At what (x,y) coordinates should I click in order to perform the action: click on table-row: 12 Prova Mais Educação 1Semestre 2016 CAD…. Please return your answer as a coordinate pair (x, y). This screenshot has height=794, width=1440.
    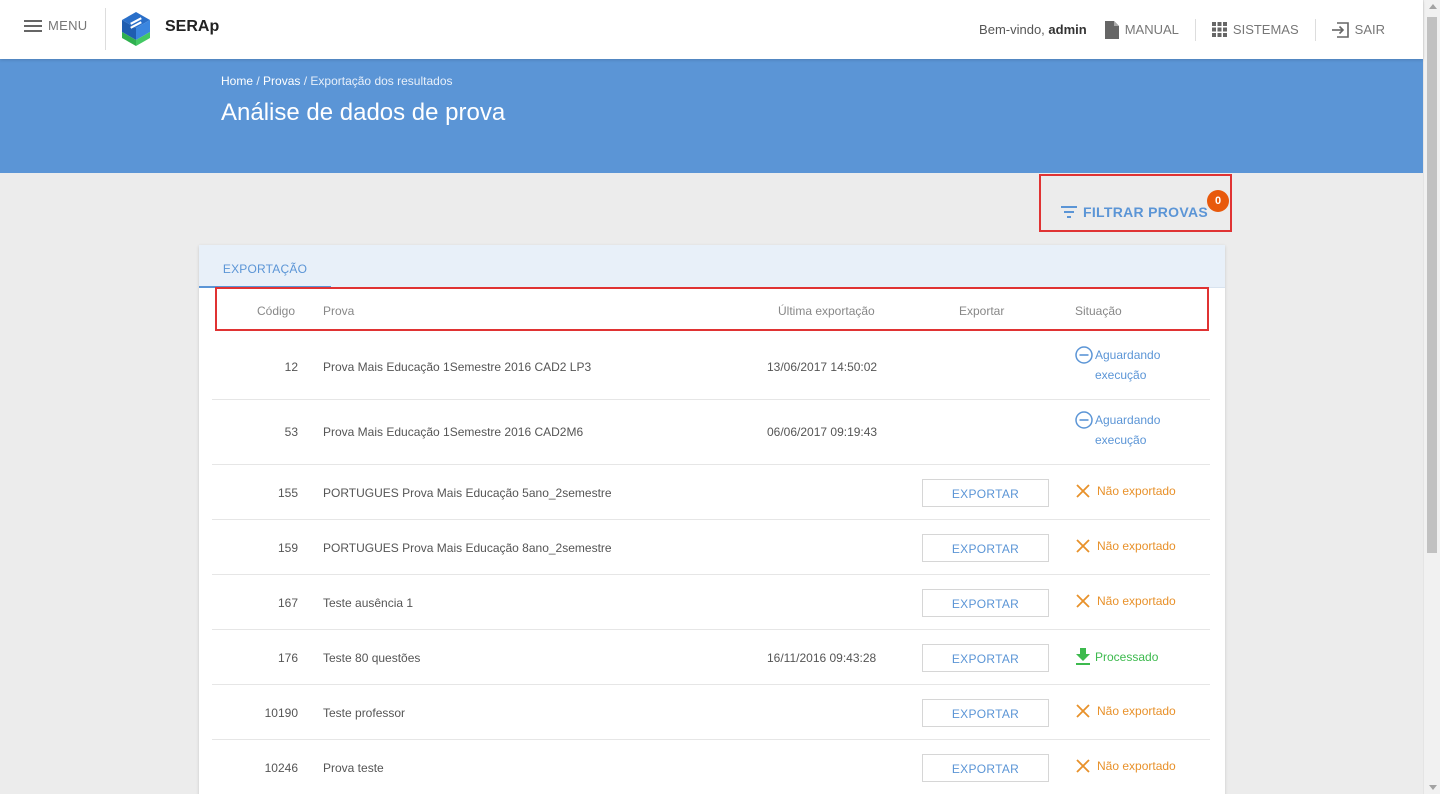
    Looking at the image, I should click on (711, 367).